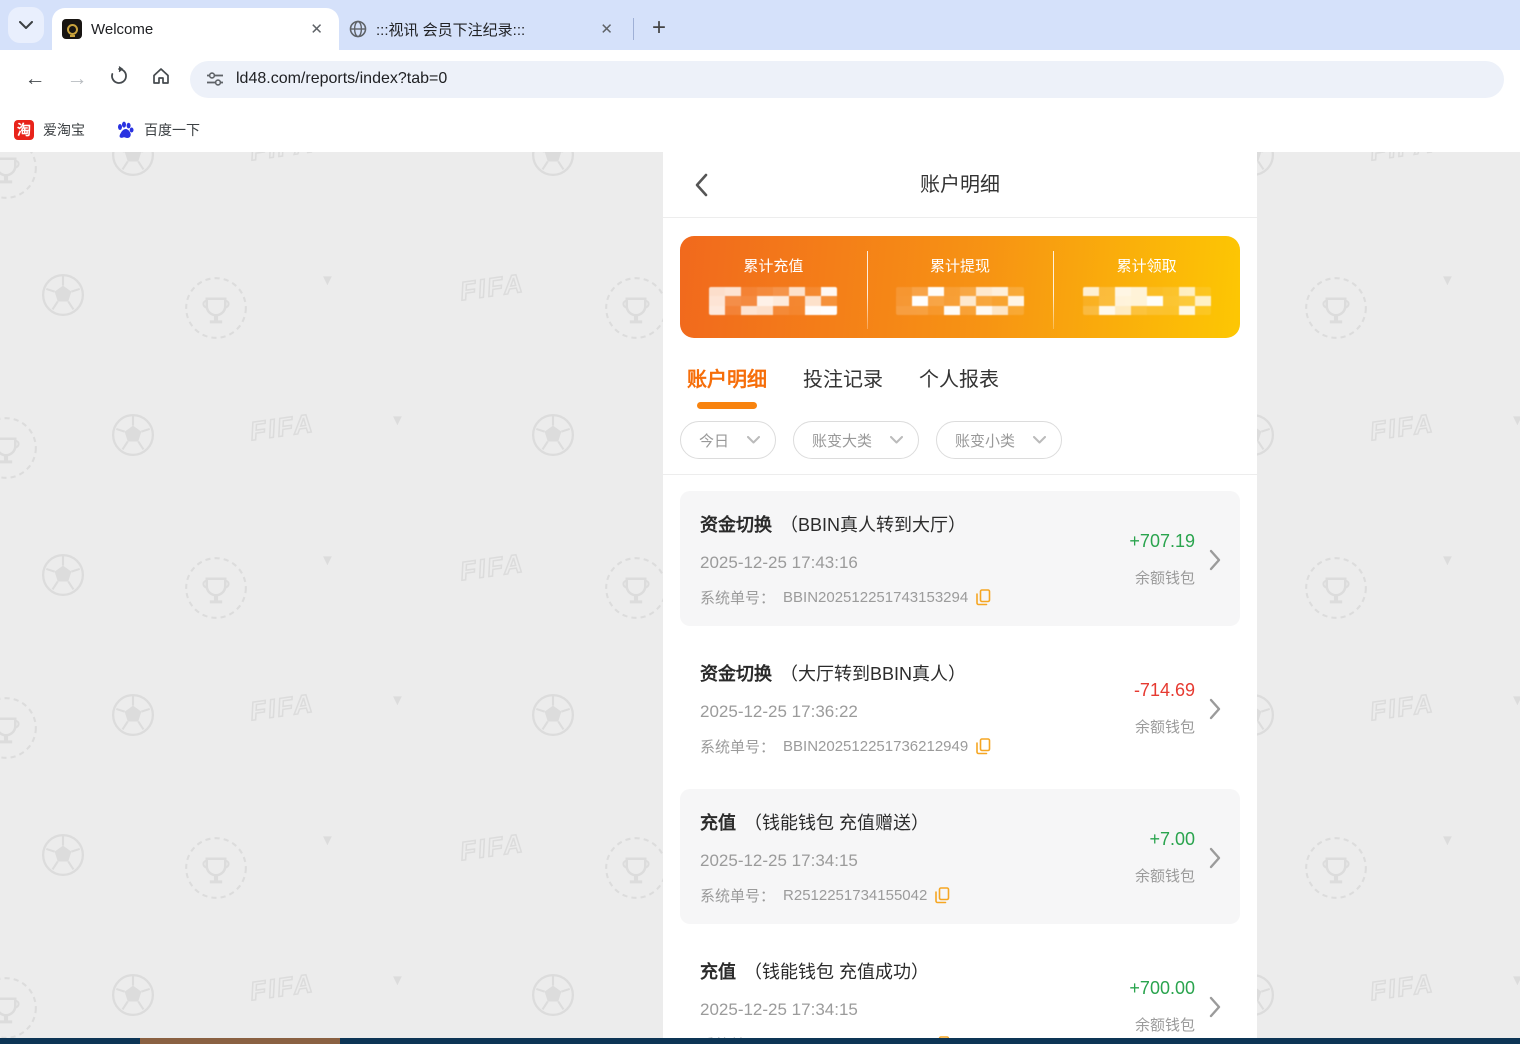  I want to click on bookmark-taobao: 淘 爱淘宝, so click(49, 130).